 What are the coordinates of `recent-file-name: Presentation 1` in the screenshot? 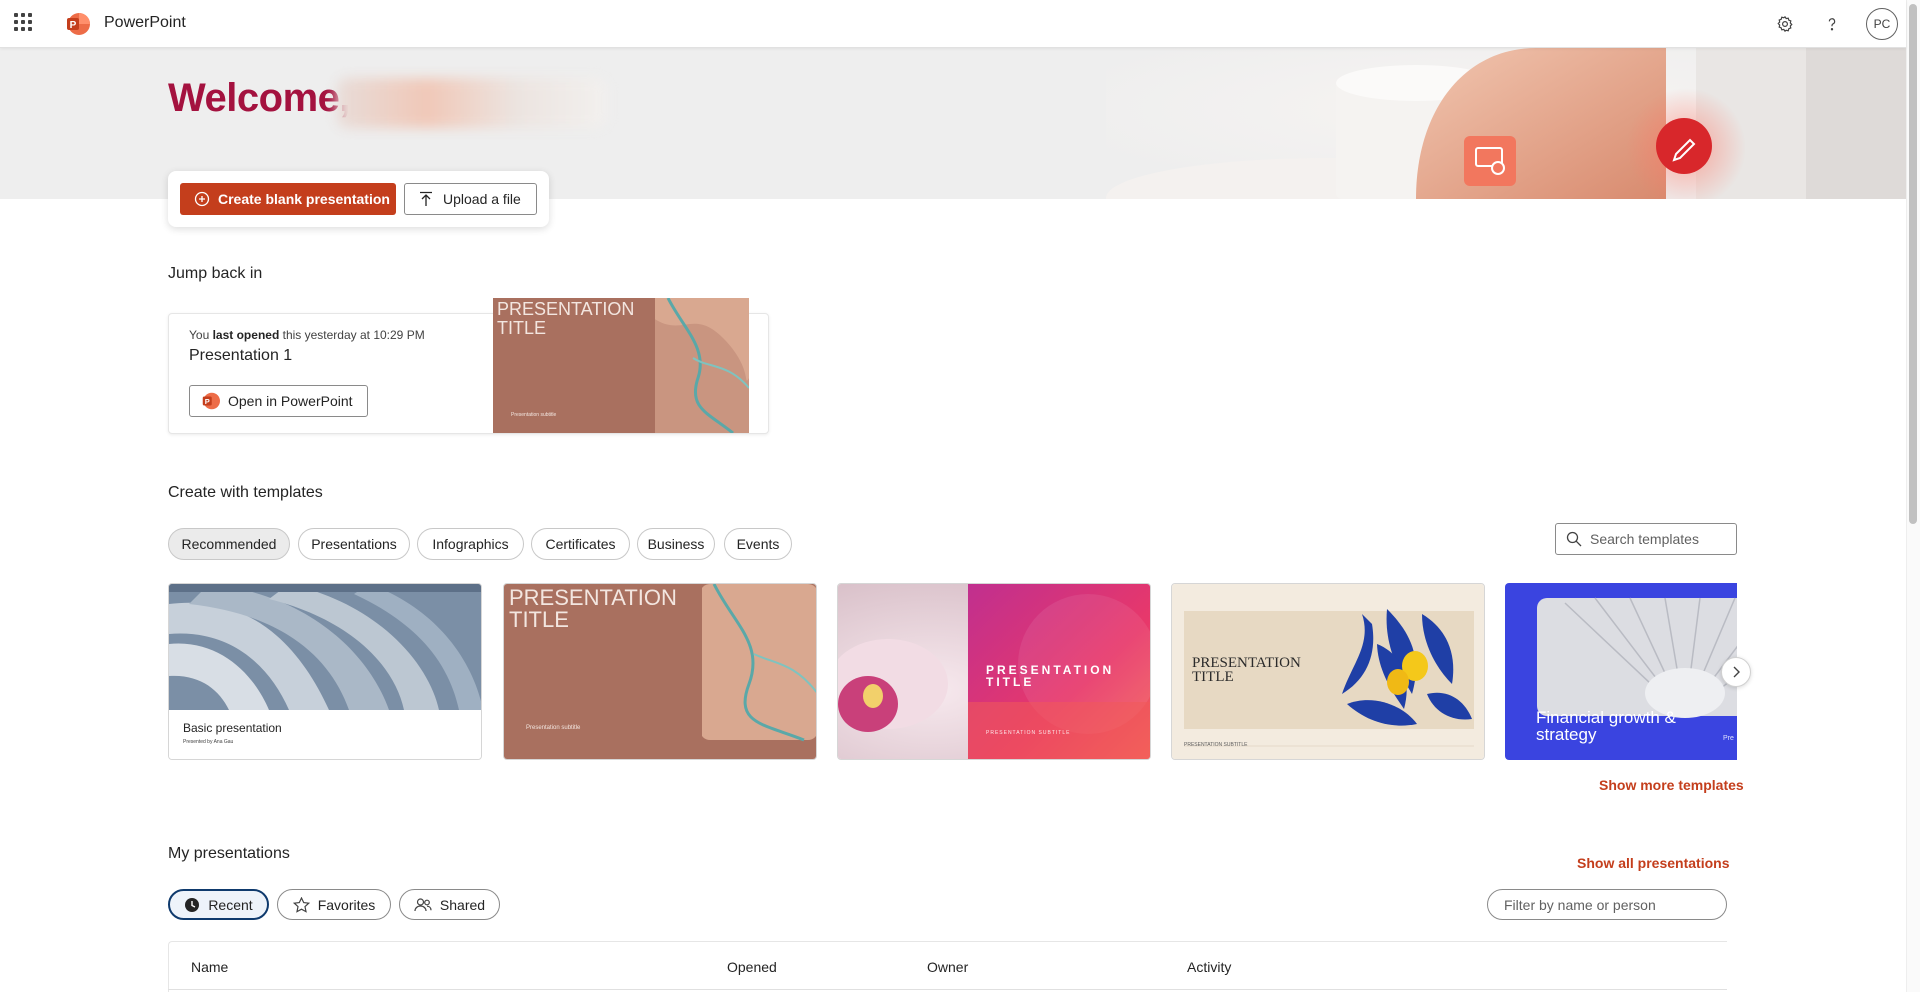 It's located at (240, 356).